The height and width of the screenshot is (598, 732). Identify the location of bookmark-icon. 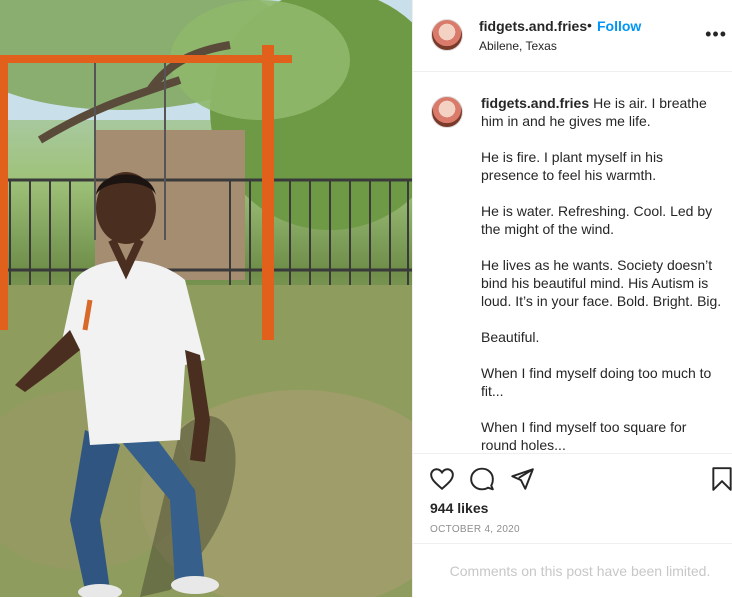
(720, 479).